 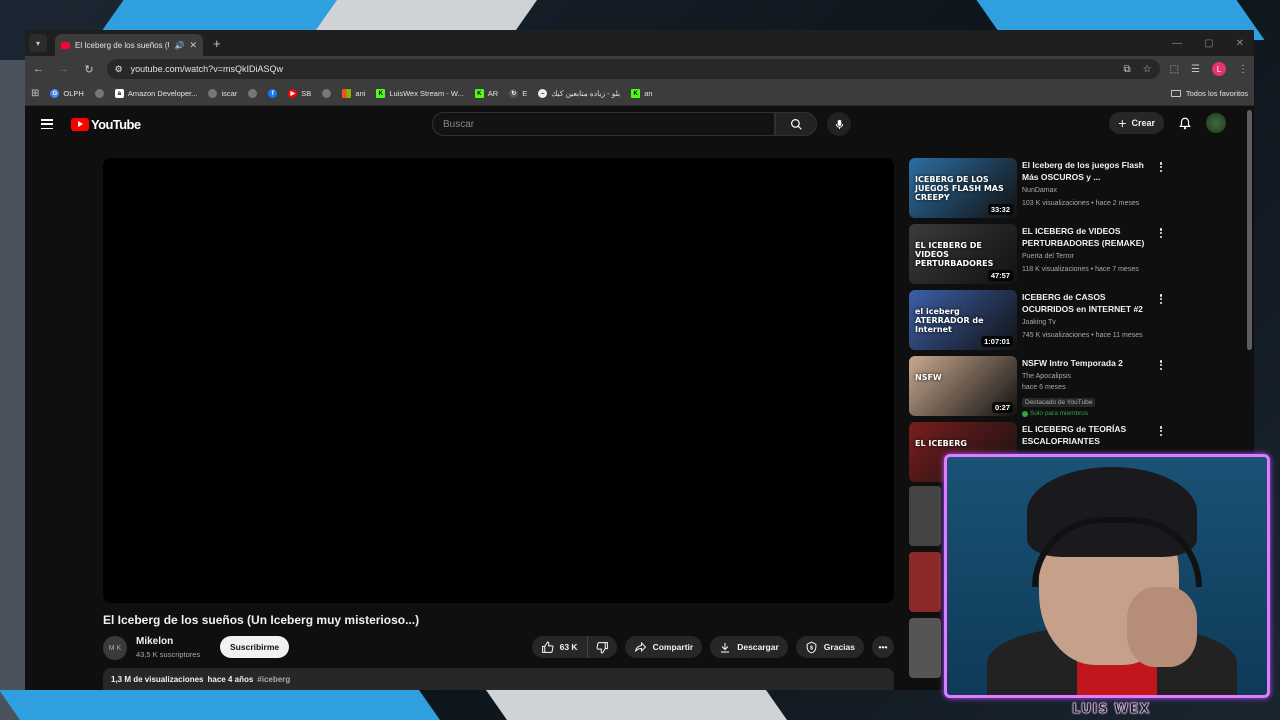 I want to click on related-video-age: hace 6 meses, so click(x=1044, y=387).